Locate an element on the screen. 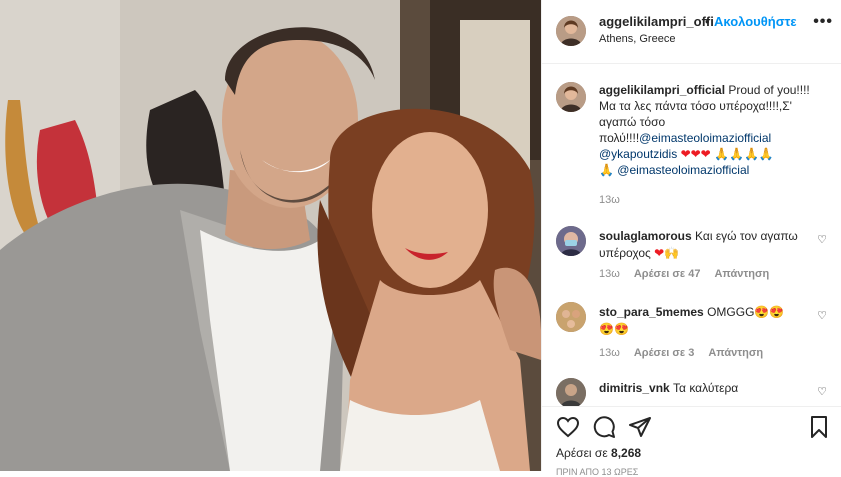  post-location: Athens, Greece is located at coordinates (637, 39).